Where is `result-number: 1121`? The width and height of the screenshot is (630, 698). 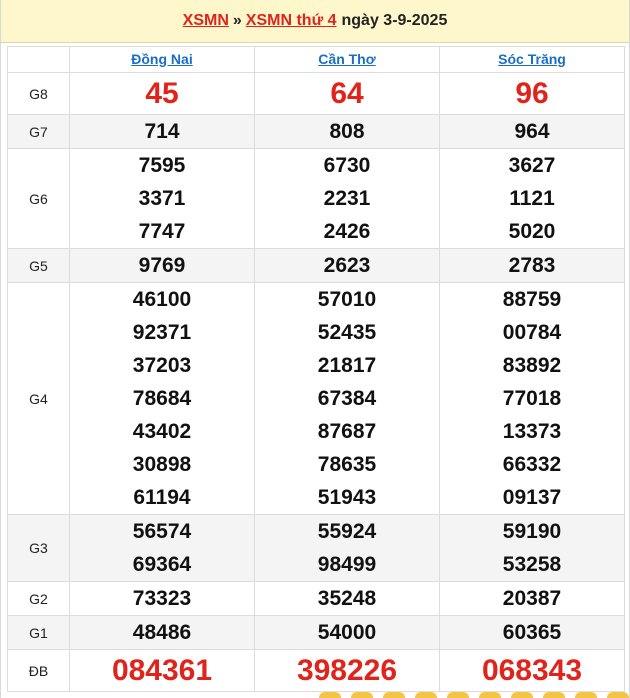 result-number: 1121 is located at coordinates (532, 198).